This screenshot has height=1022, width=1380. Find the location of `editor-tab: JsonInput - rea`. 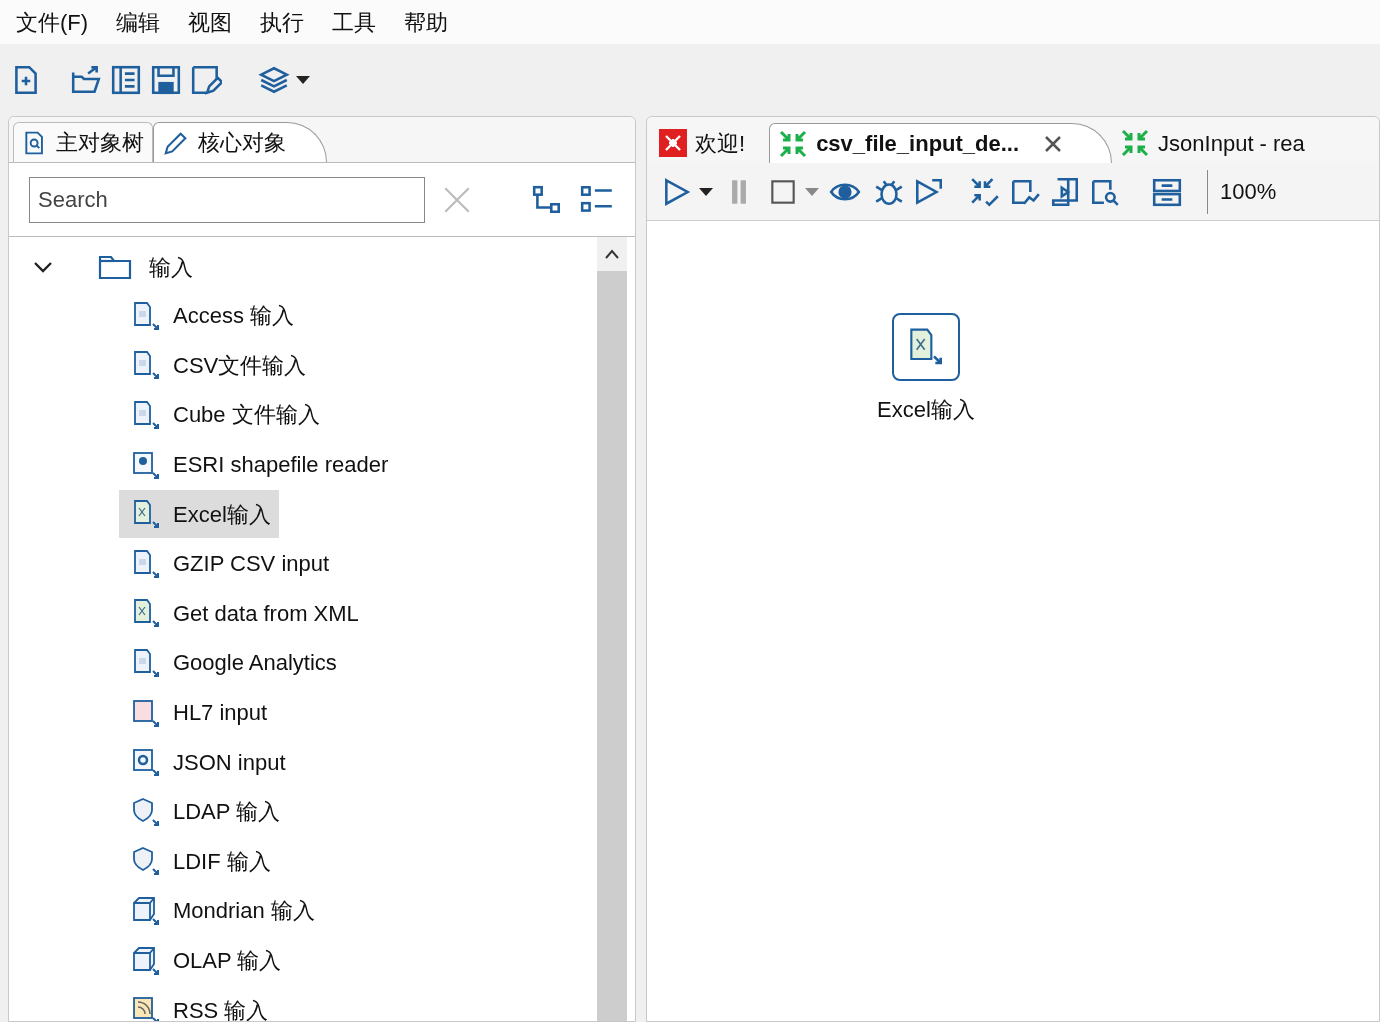

editor-tab: JsonInput - rea is located at coordinates (1220, 143).